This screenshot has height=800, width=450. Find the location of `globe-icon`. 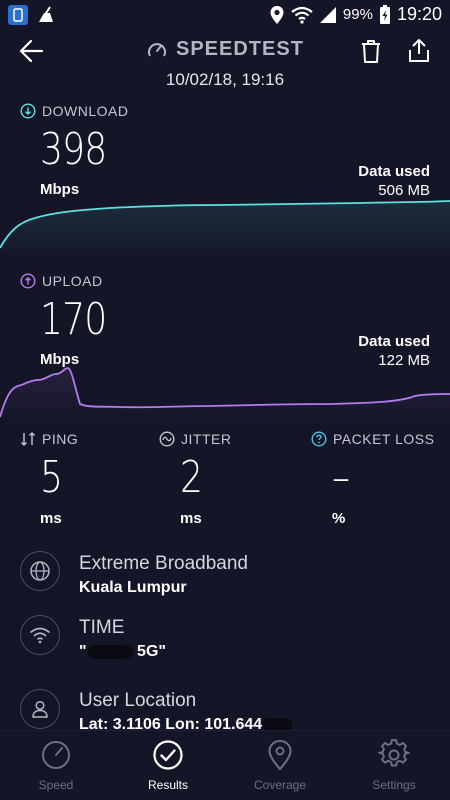

globe-icon is located at coordinates (40, 571).